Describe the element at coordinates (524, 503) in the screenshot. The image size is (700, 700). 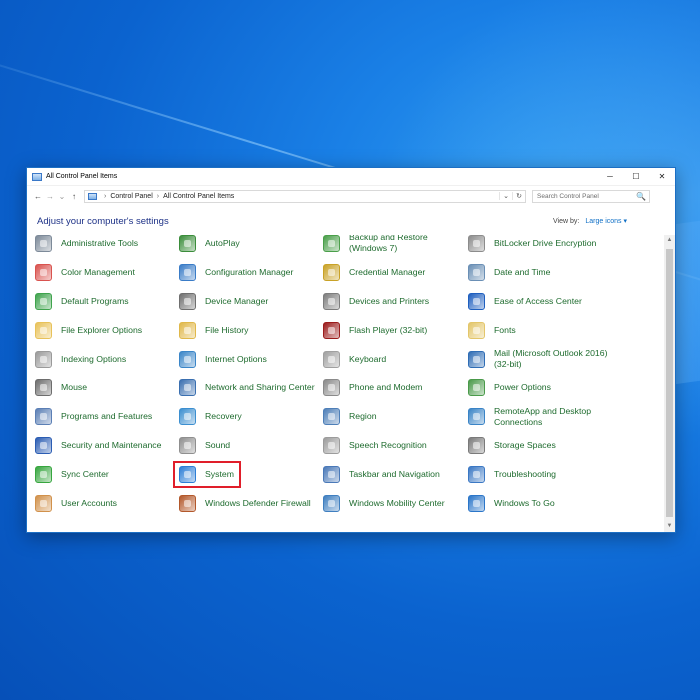
I see `item-label: Windows To Go` at that location.